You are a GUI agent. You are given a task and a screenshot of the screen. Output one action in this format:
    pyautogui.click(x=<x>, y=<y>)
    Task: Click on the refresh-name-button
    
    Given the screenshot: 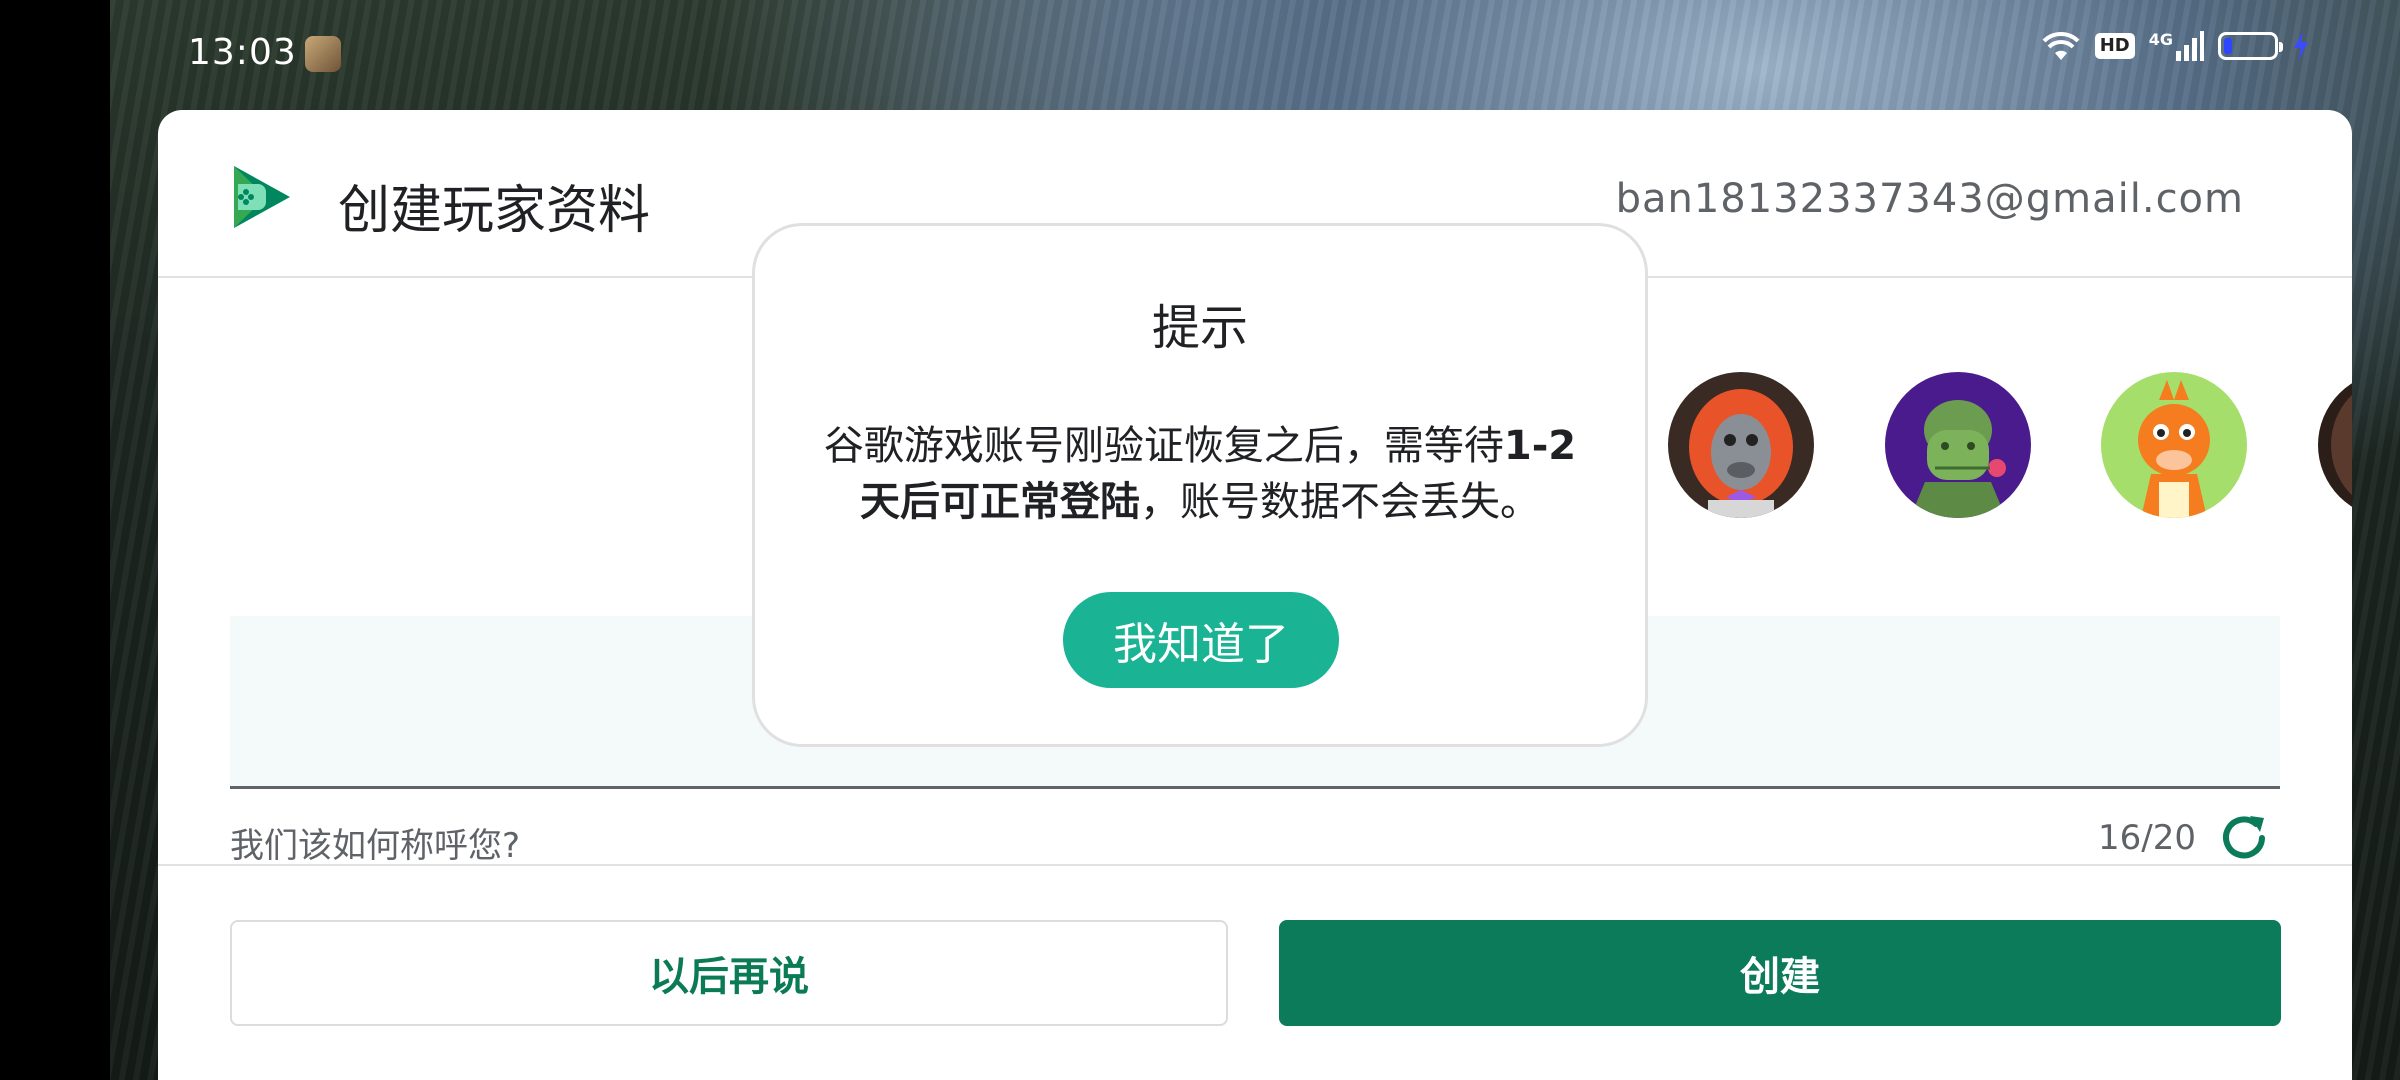 What is the action you would take?
    pyautogui.click(x=2244, y=838)
    